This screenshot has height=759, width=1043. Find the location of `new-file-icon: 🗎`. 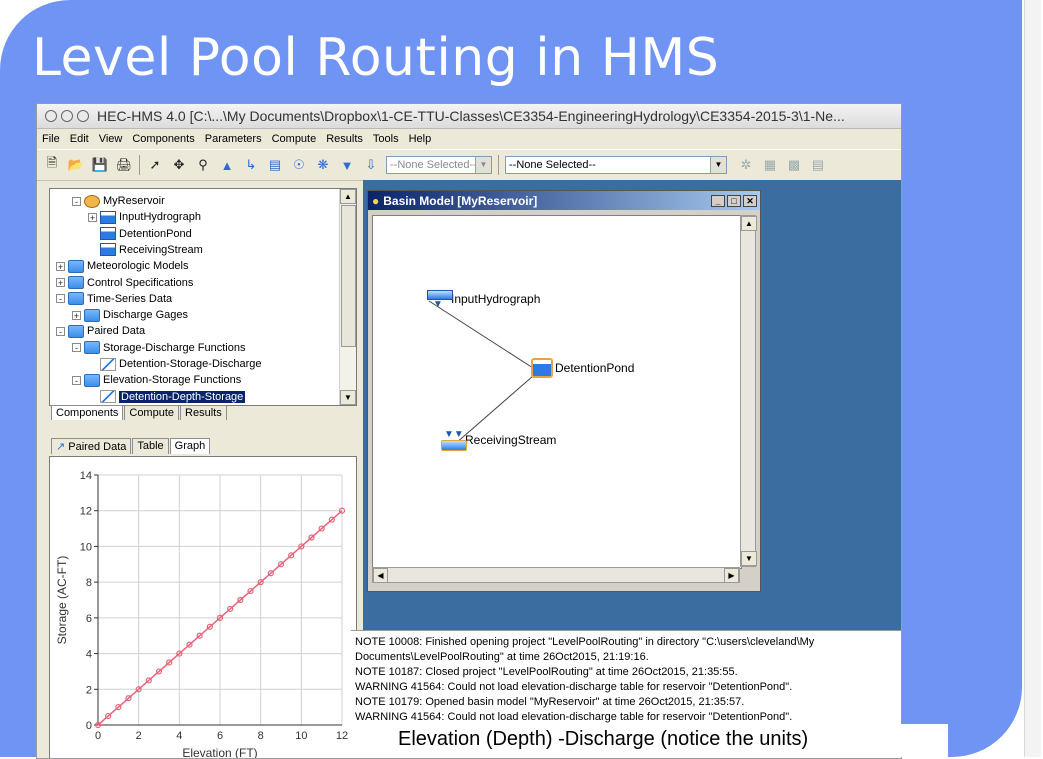

new-file-icon: 🗎 is located at coordinates (52, 164).